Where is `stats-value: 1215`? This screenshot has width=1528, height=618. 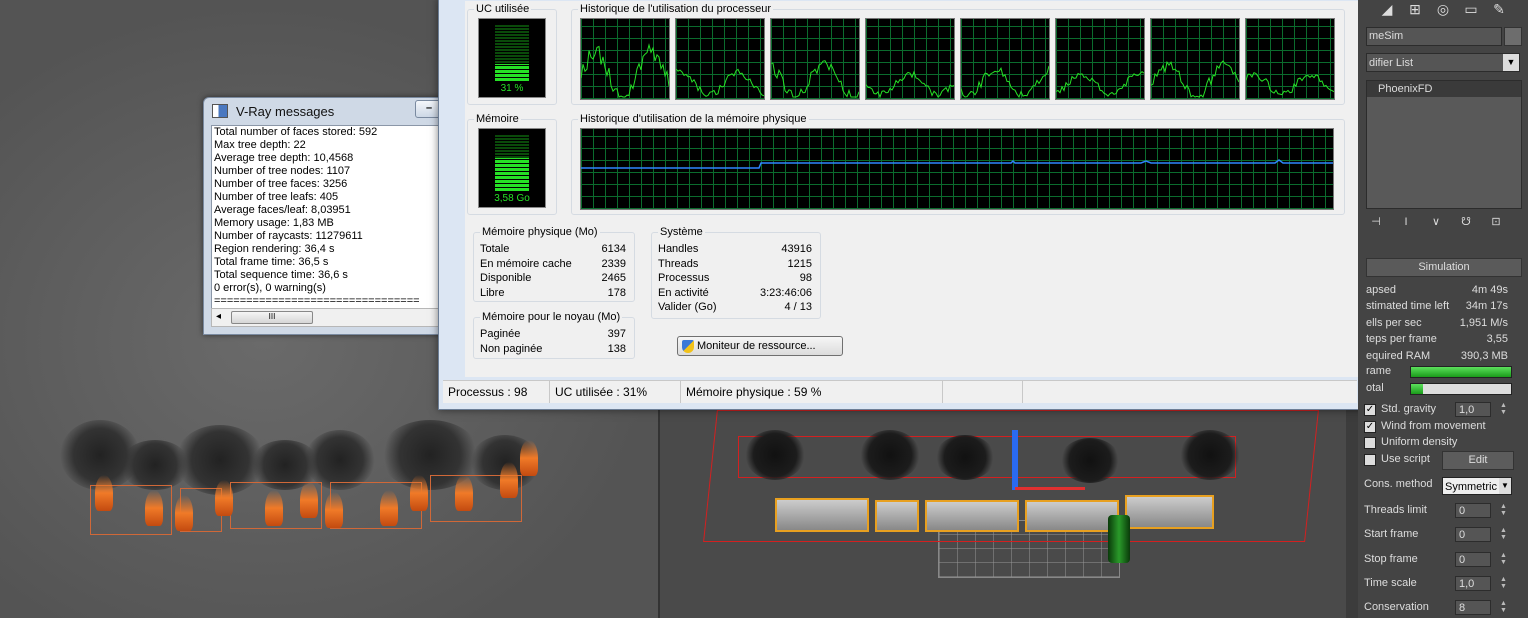
stats-value: 1215 is located at coordinates (799, 263).